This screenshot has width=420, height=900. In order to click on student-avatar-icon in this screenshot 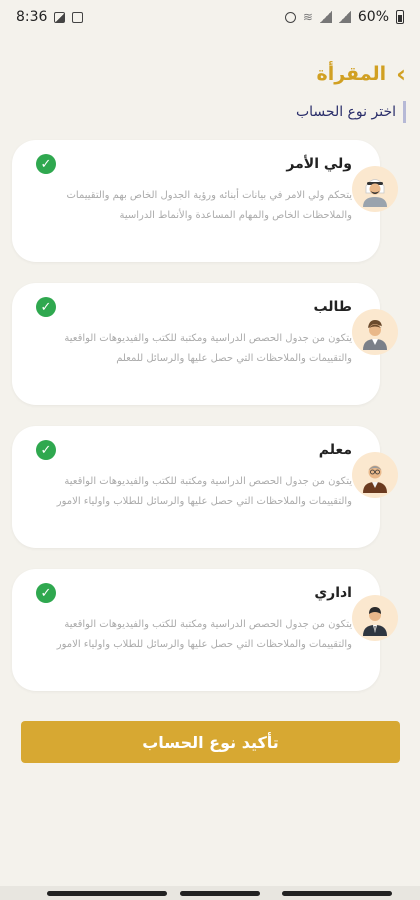, I will do `click(375, 332)`.